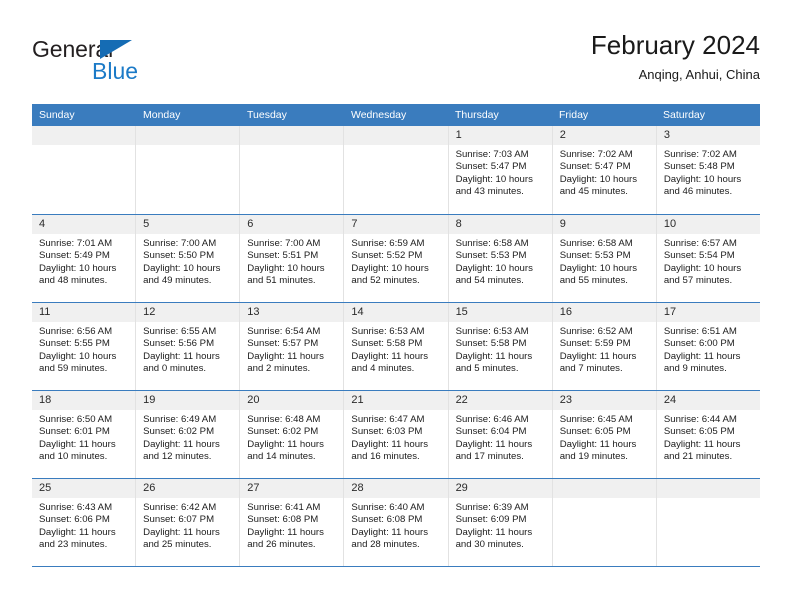 The width and height of the screenshot is (792, 612). What do you see at coordinates (354, 224) in the screenshot?
I see `day-number: 7` at bounding box center [354, 224].